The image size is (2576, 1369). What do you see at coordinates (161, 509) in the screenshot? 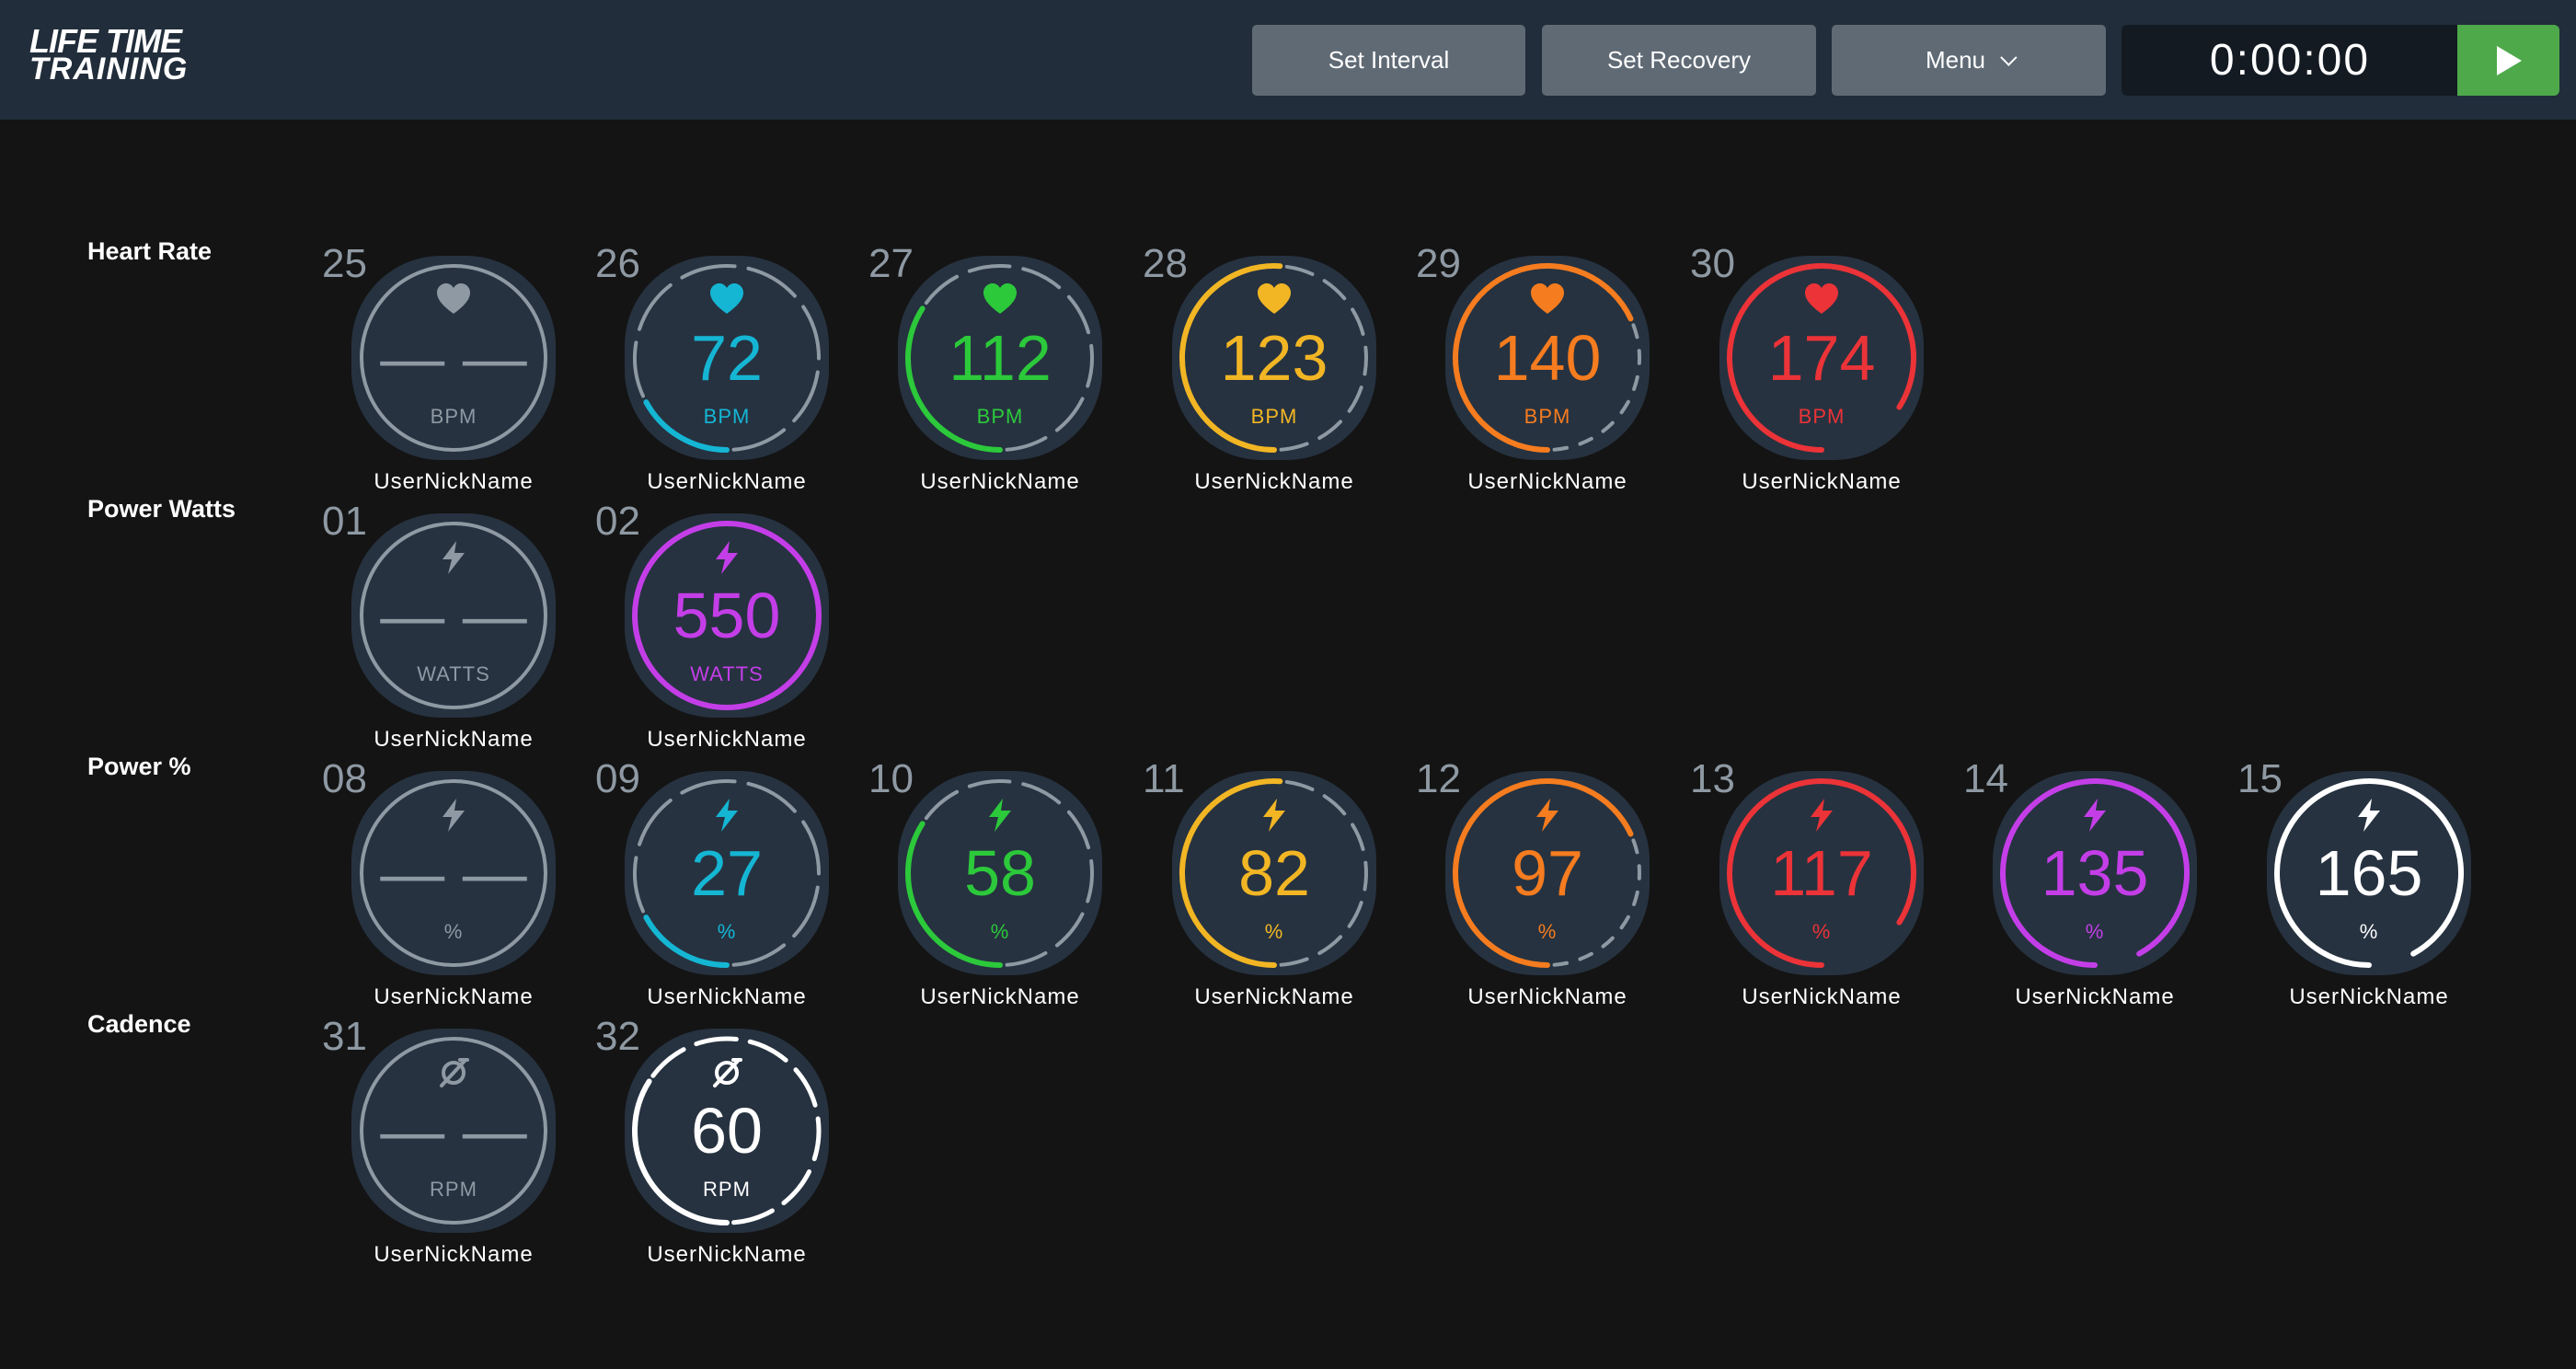
I see `row-label: Power Watts` at bounding box center [161, 509].